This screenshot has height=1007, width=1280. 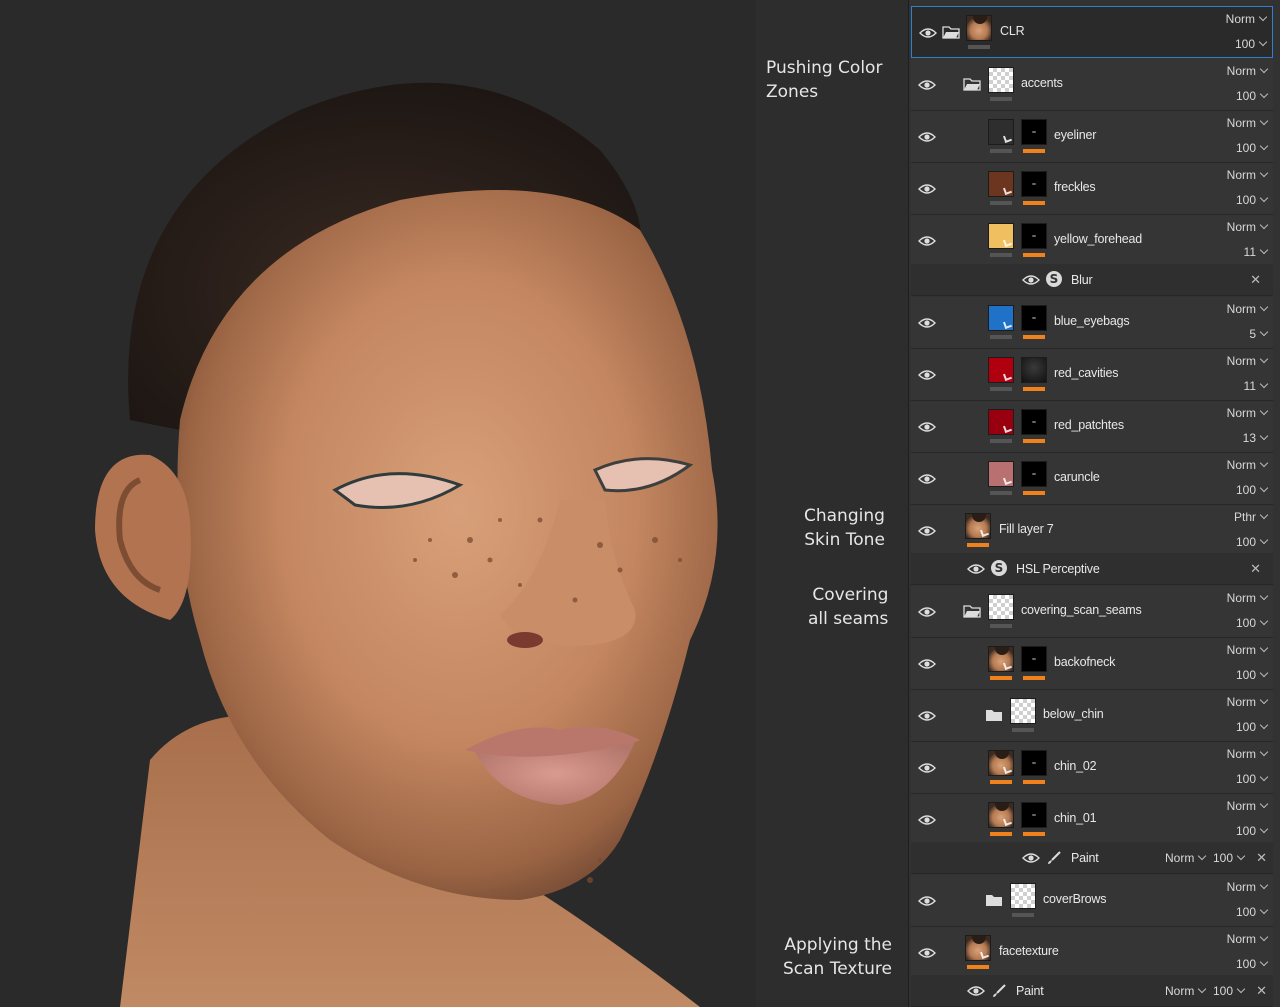 I want to click on layer-row-coverbrows: coverBrows Norm 100, so click(x=1092, y=901).